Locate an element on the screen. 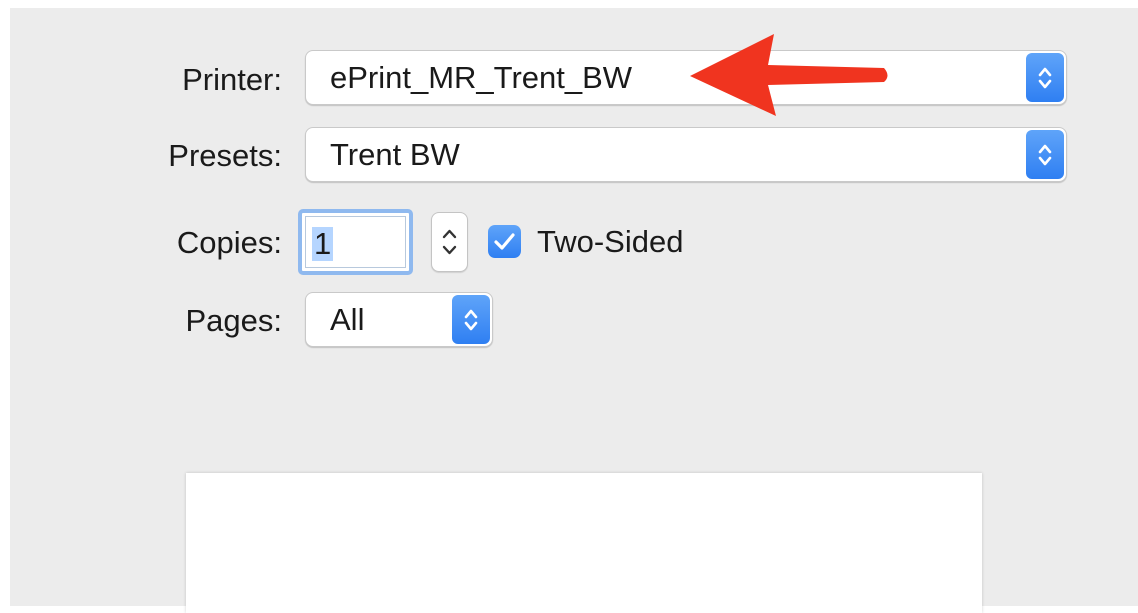  printer-popup-arrows-icon is located at coordinates (1045, 77).